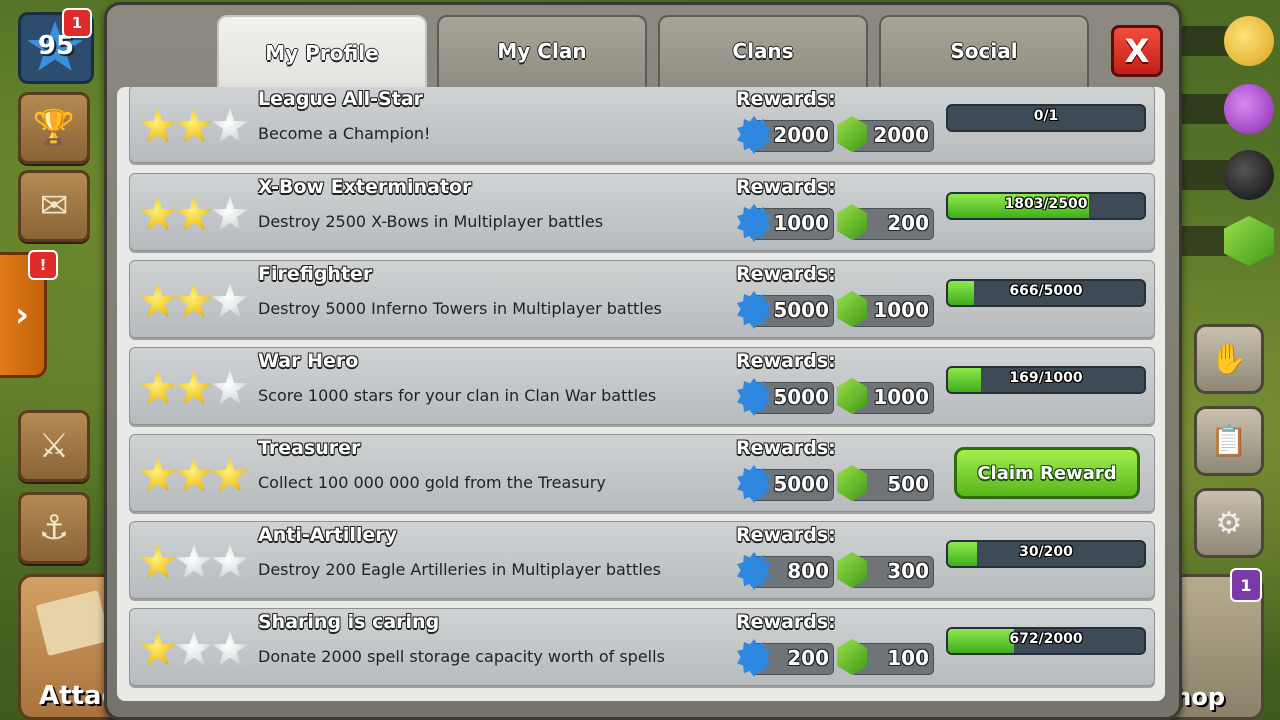 The width and height of the screenshot is (1280, 720). Describe the element at coordinates (801, 135) in the screenshot. I see `xp-reward-value: 2000` at that location.